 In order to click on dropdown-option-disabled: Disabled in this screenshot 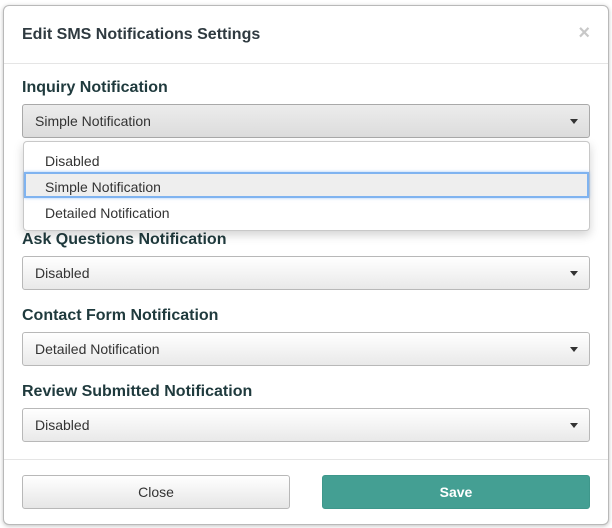, I will do `click(306, 159)`.